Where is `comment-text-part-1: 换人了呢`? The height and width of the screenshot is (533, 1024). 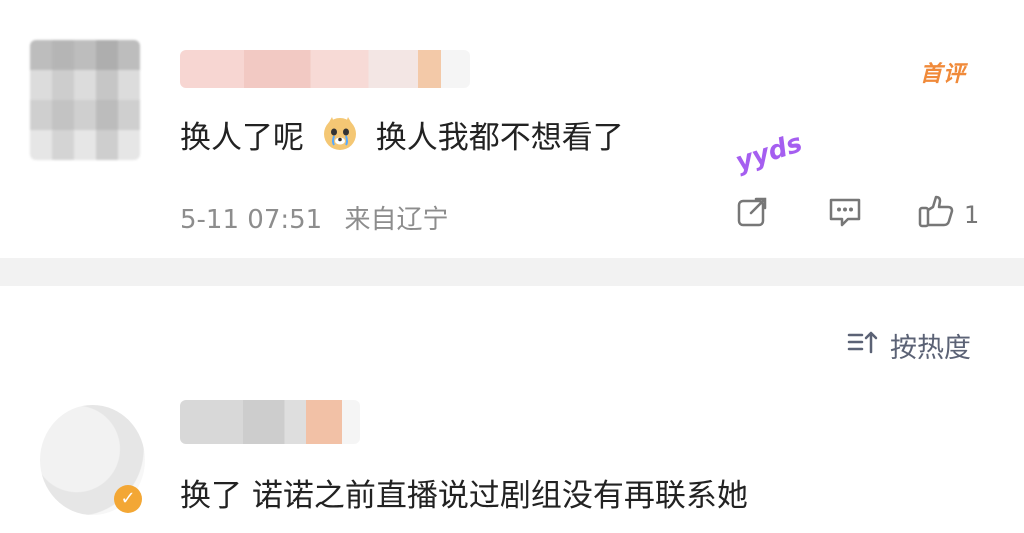
comment-text-part-1: 换人了呢 is located at coordinates (242, 138).